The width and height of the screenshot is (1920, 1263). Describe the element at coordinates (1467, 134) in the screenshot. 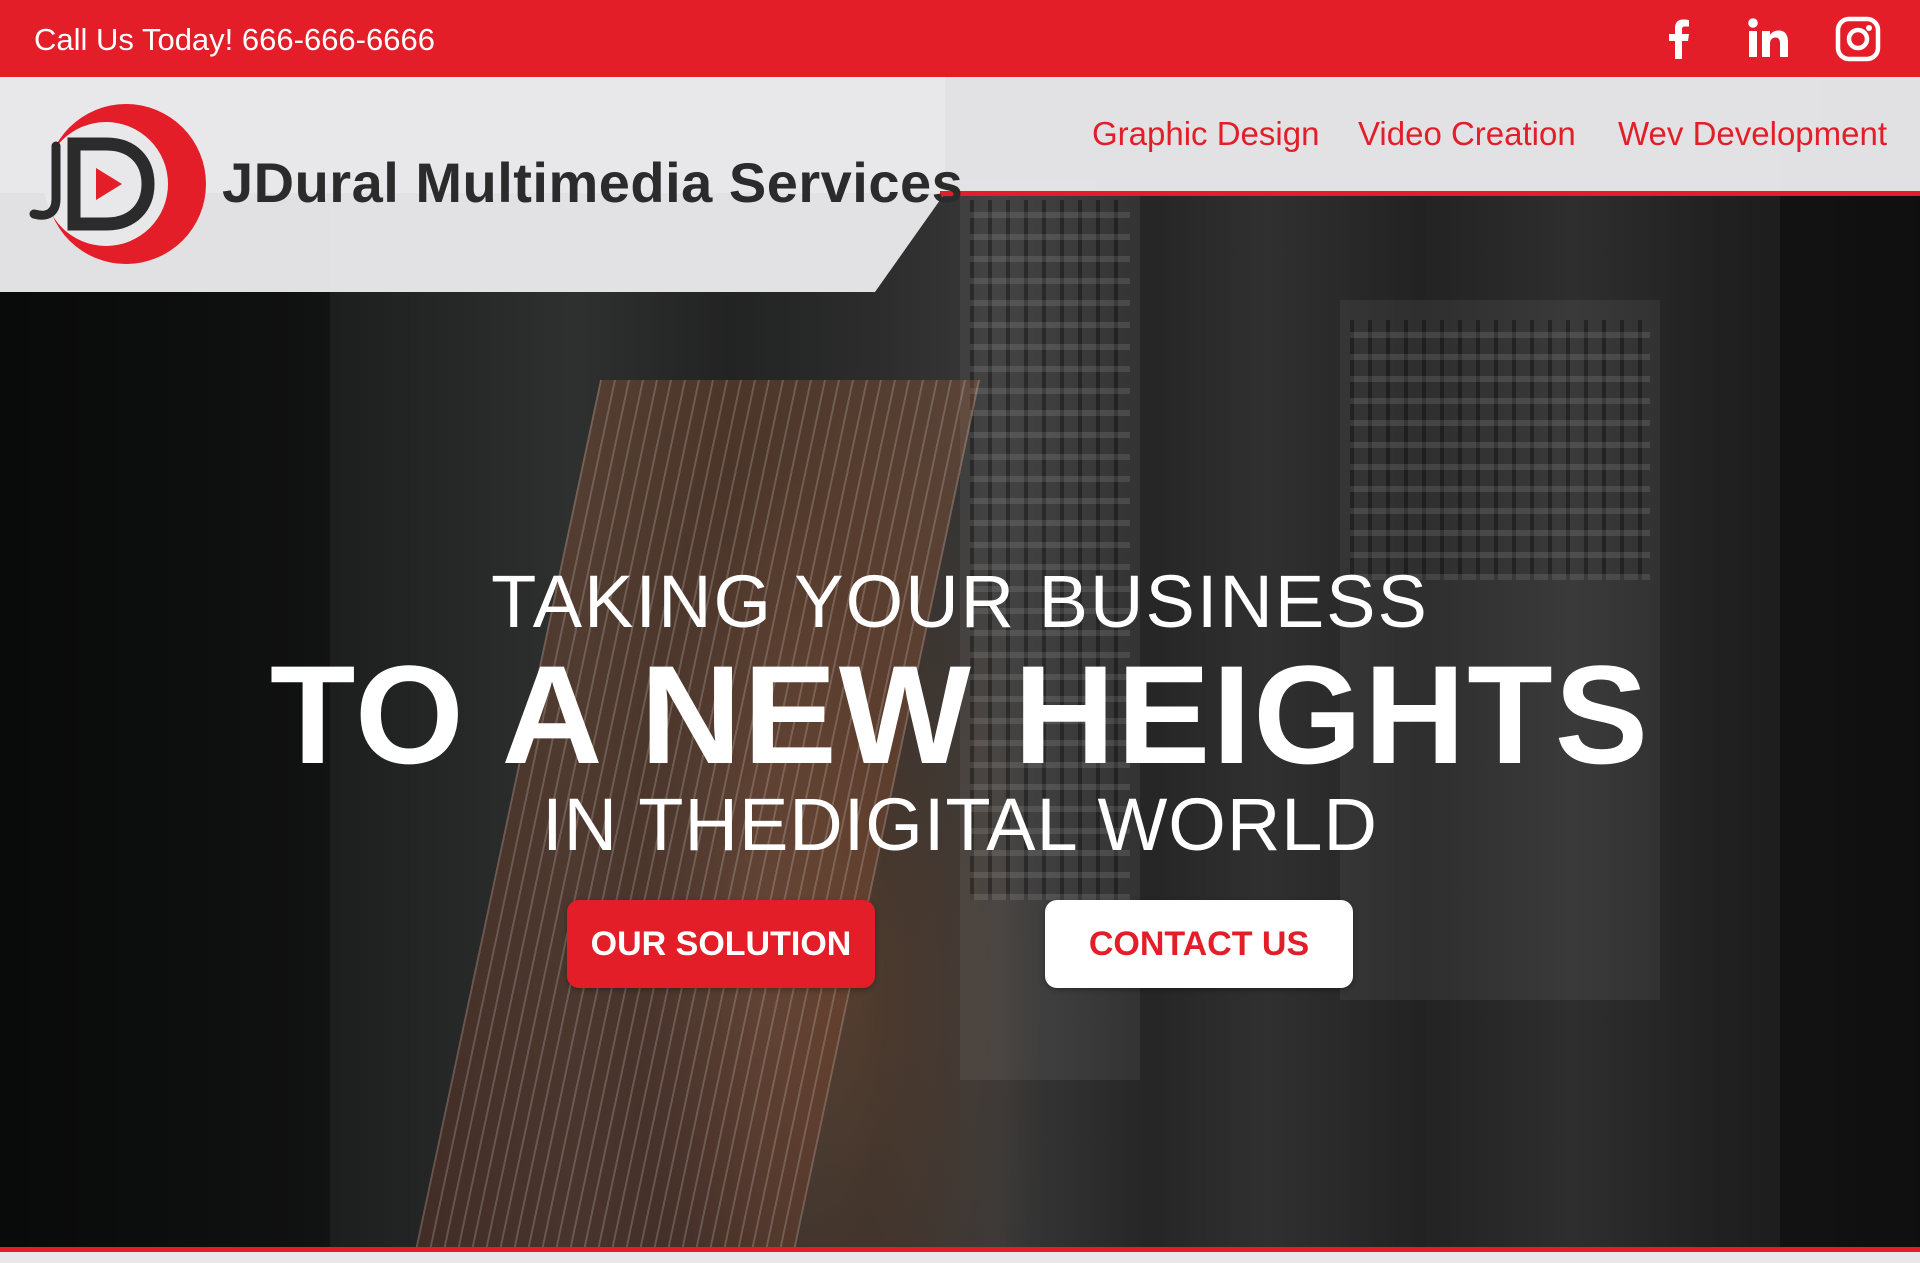

I see `nav-video-creation: Video Creation` at that location.